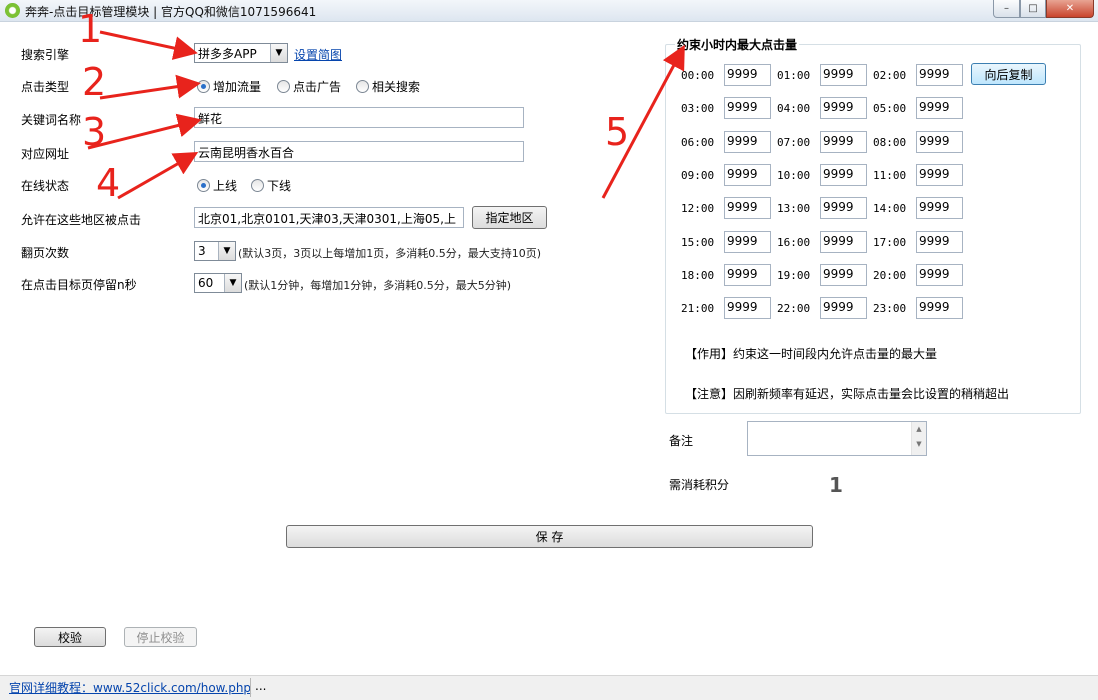 The height and width of the screenshot is (700, 1098). What do you see at coordinates (698, 142) in the screenshot?
I see `hour-label: 06:00` at bounding box center [698, 142].